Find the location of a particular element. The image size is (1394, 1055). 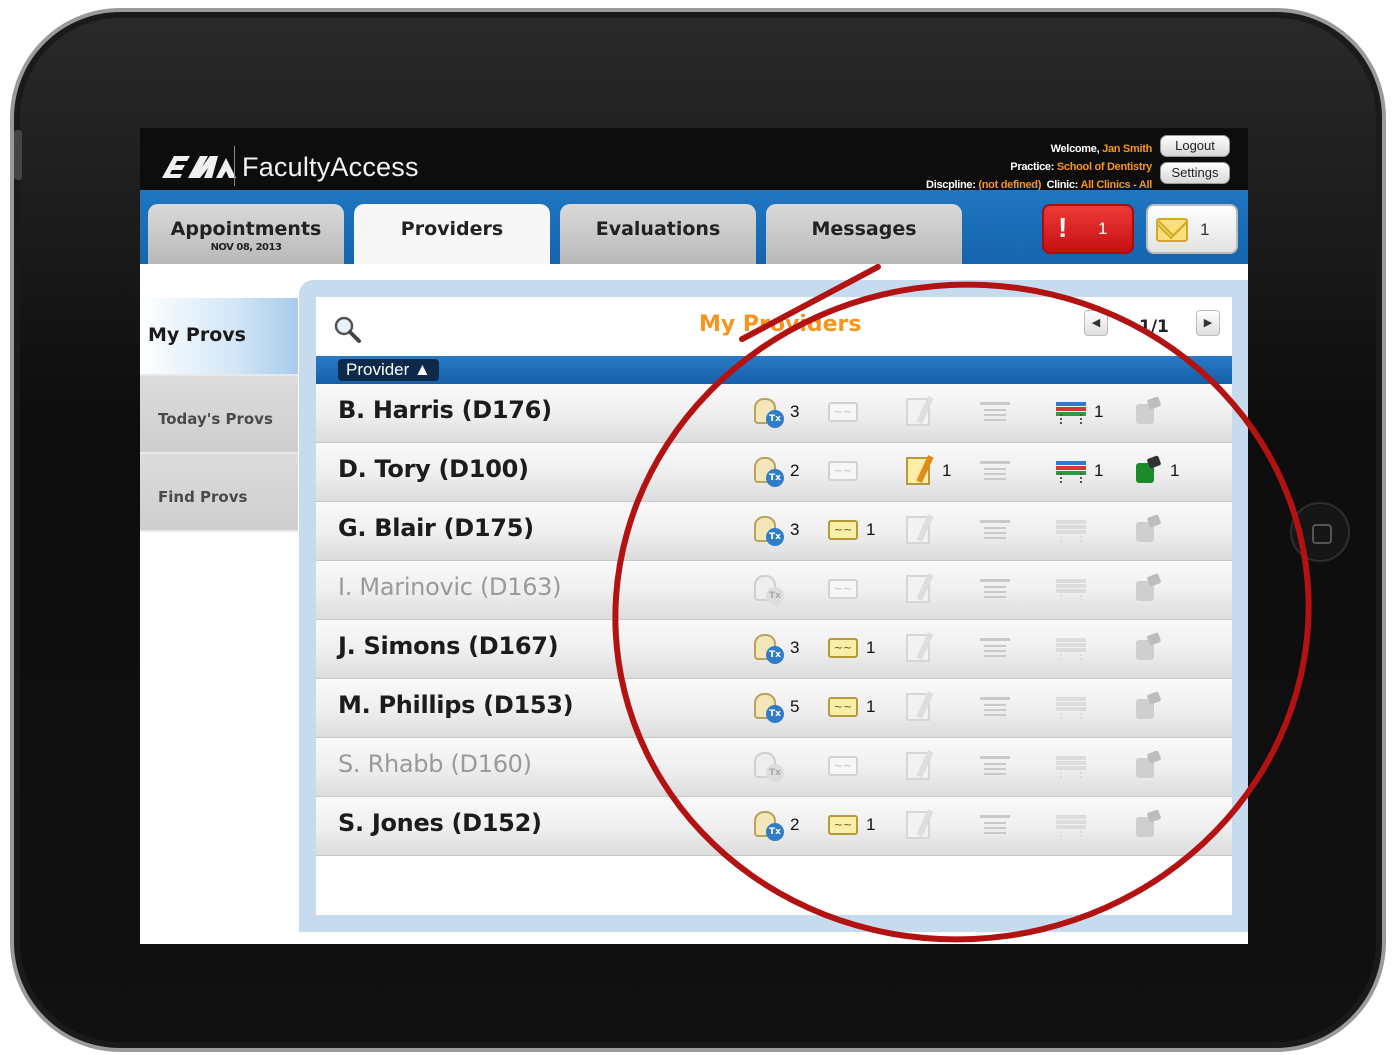

welcome-user: Jan Smith is located at coordinates (1127, 149).